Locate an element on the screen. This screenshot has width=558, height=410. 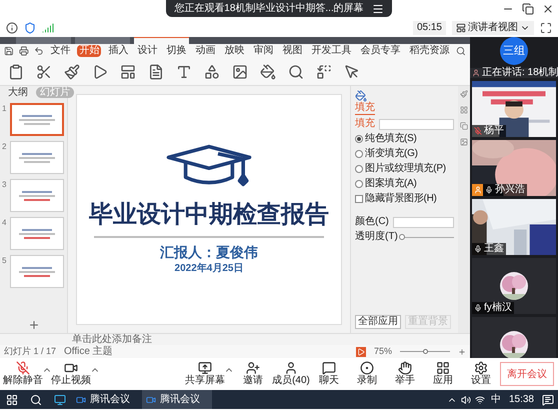
dropdown-field is located at coordinates (416, 124).